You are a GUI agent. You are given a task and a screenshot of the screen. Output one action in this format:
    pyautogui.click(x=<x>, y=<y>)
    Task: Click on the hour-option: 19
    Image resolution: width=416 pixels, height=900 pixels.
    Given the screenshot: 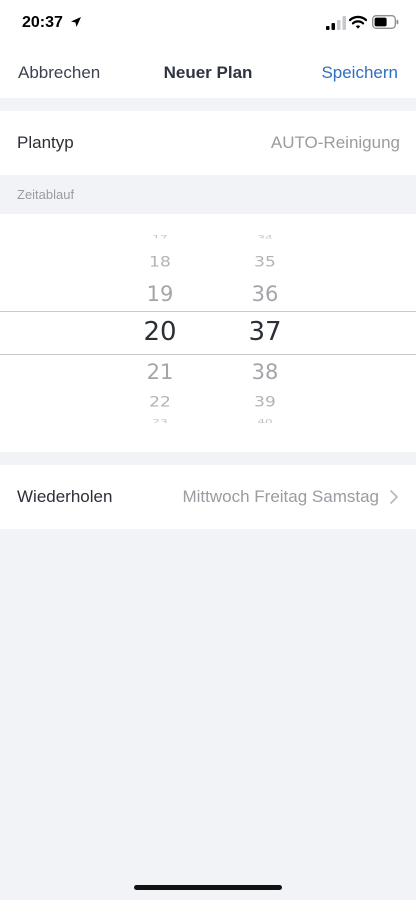 What is the action you would take?
    pyautogui.click(x=160, y=294)
    